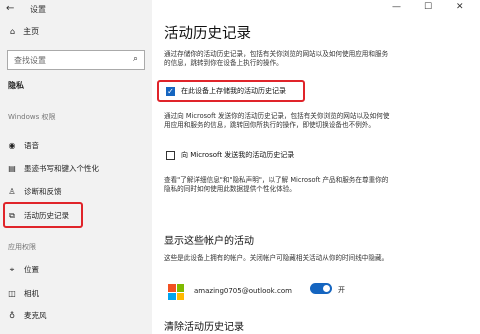  I want to click on window-title: 设置, so click(38, 9).